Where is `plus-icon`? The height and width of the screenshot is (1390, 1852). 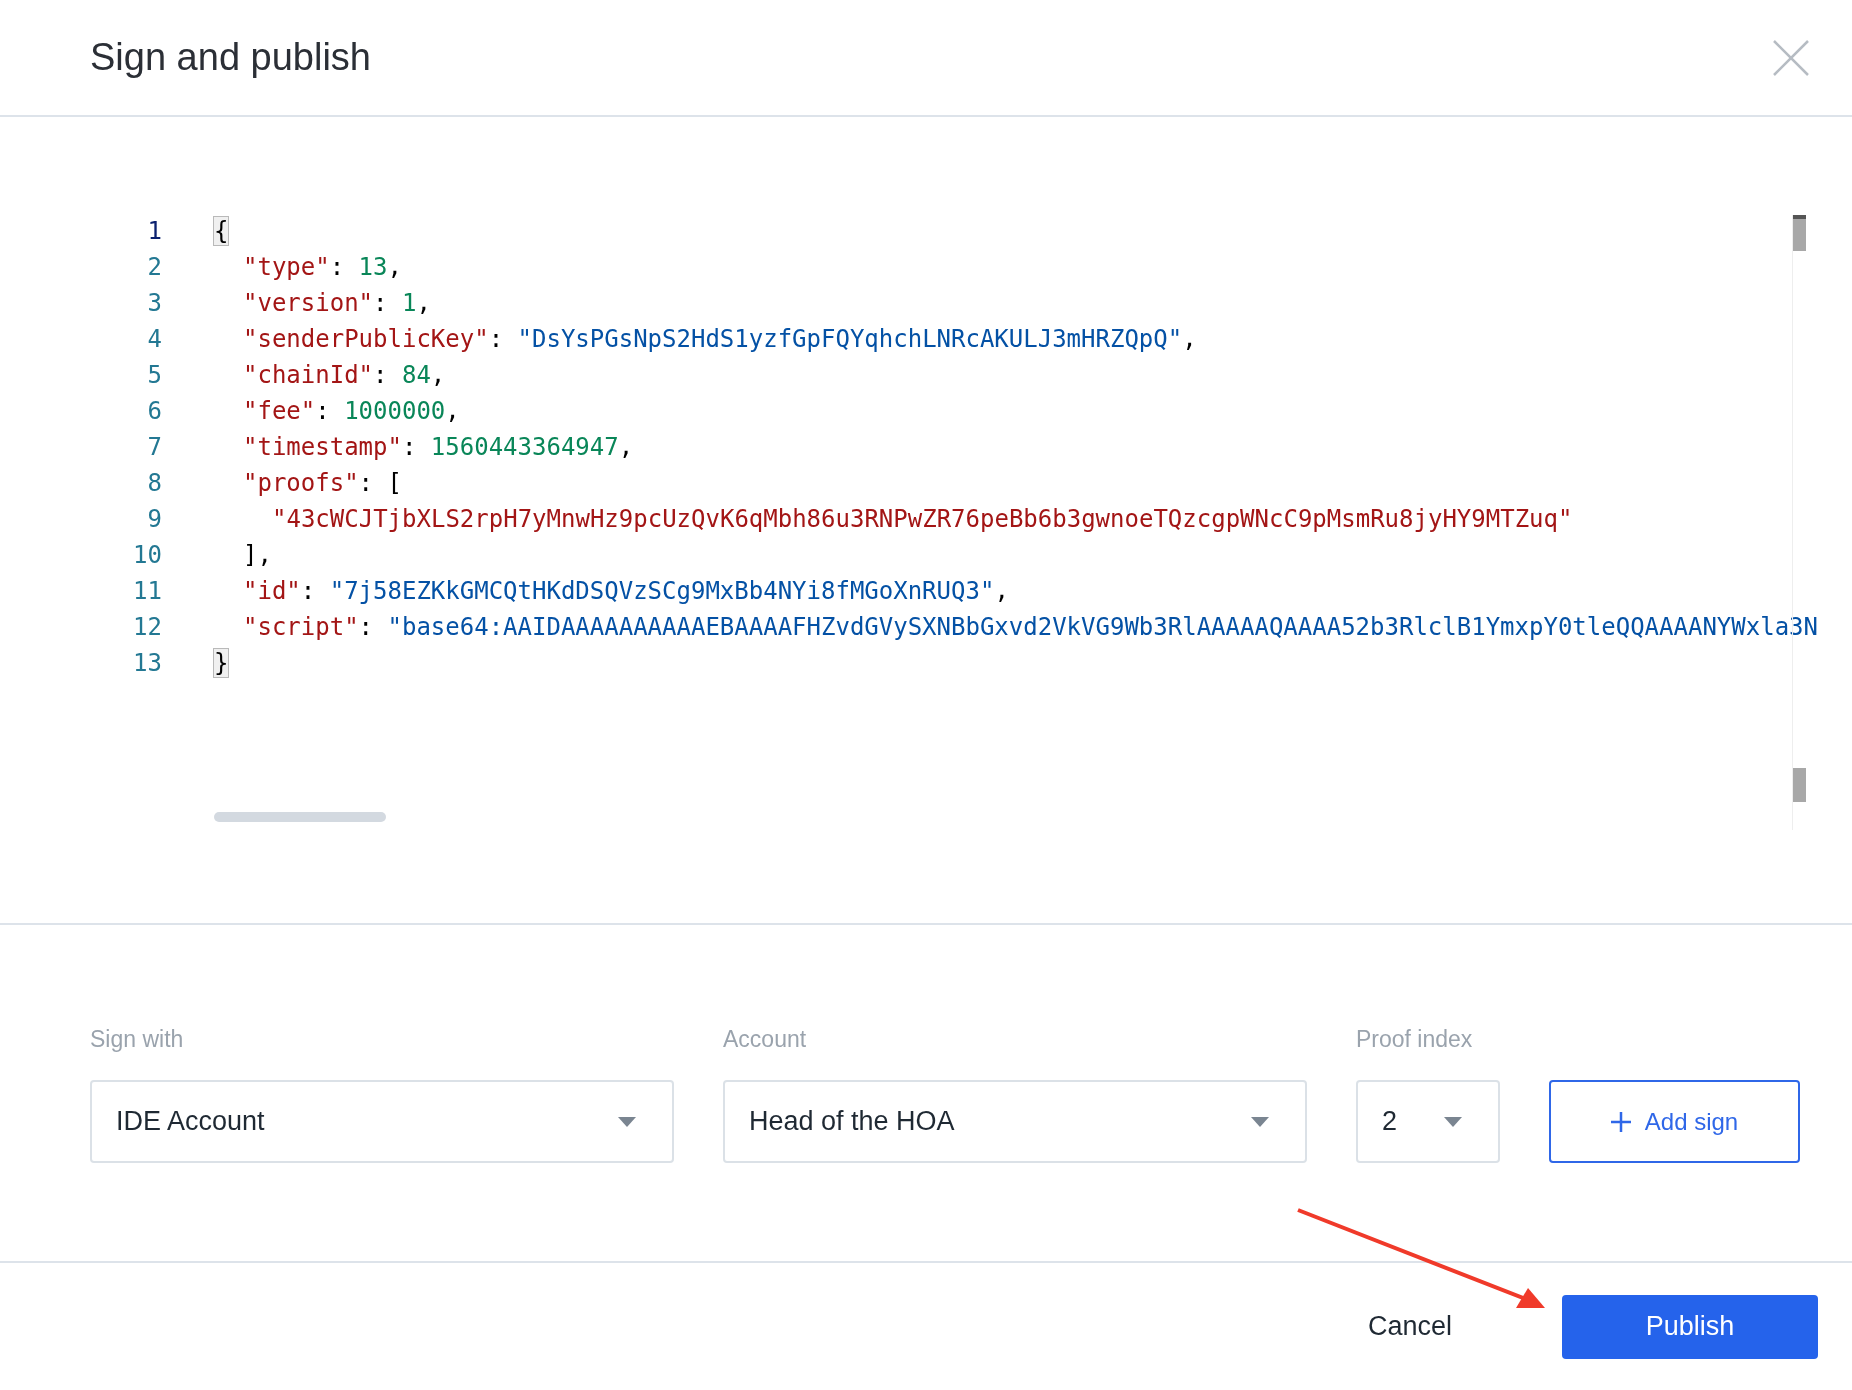
plus-icon is located at coordinates (1620, 1121).